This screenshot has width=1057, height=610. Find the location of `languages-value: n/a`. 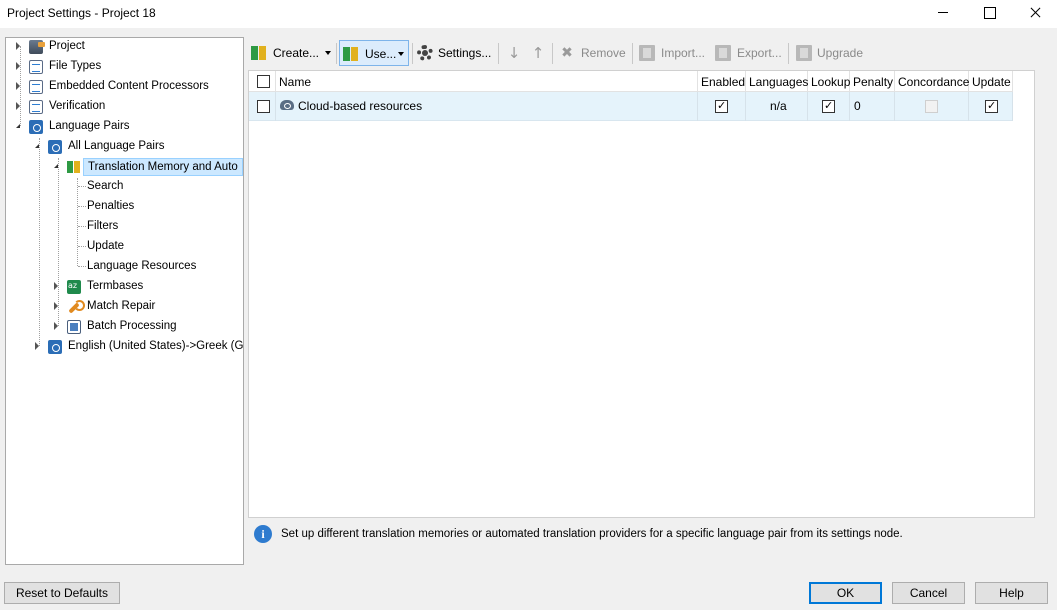

languages-value: n/a is located at coordinates (778, 106).